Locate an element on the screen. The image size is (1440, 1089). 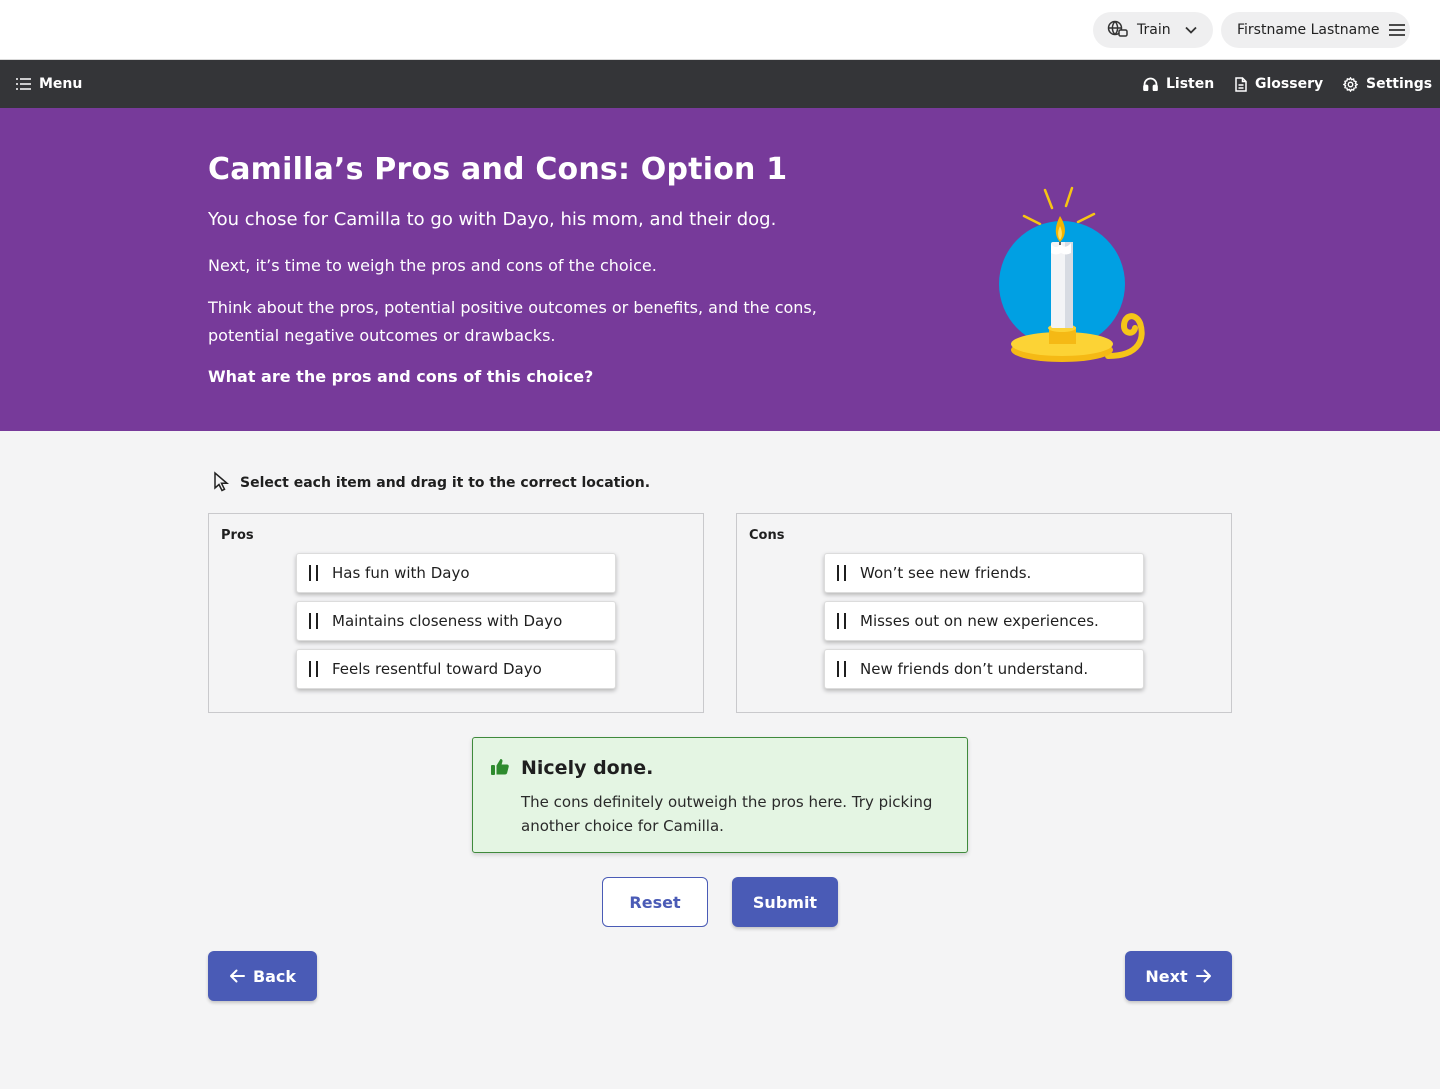
user-menu: Firstname Lastname is located at coordinates (1315, 30).